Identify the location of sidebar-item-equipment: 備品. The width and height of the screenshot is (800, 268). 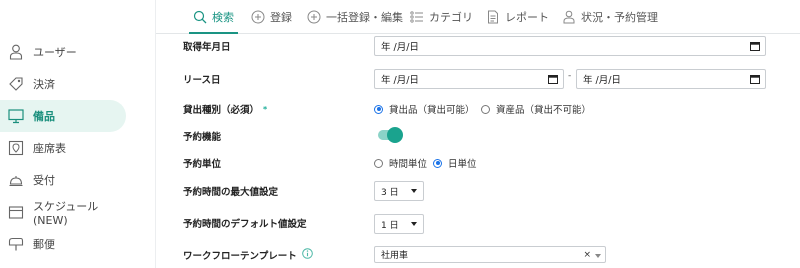
(63, 116).